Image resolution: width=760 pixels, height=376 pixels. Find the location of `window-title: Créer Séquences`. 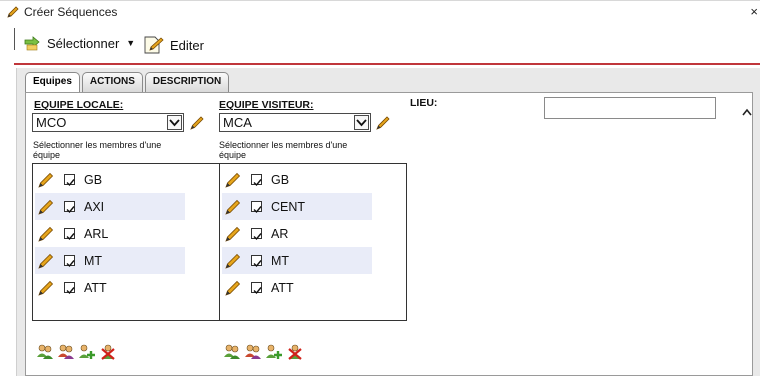

window-title: Créer Séquences is located at coordinates (71, 12).